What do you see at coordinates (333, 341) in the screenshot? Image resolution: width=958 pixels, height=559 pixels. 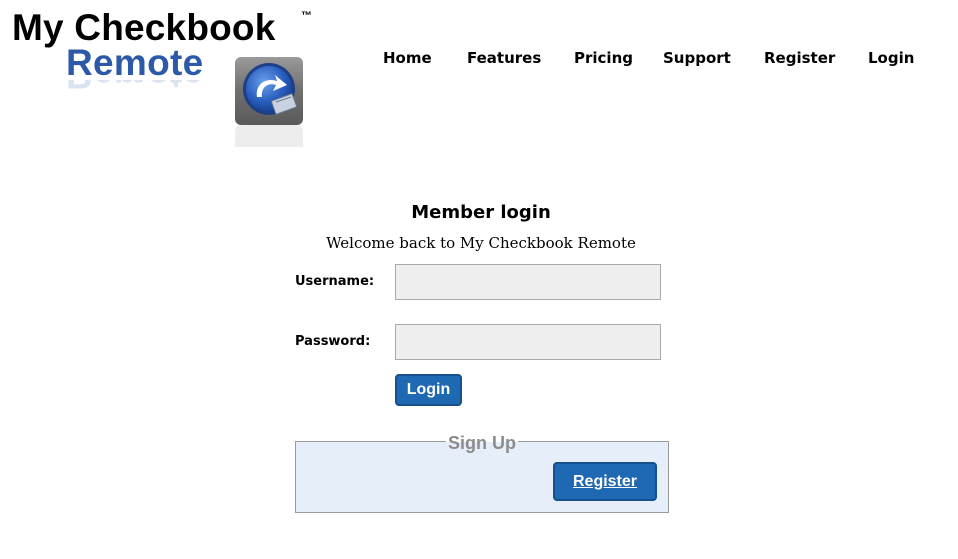 I see `password-label: Password:` at bounding box center [333, 341].